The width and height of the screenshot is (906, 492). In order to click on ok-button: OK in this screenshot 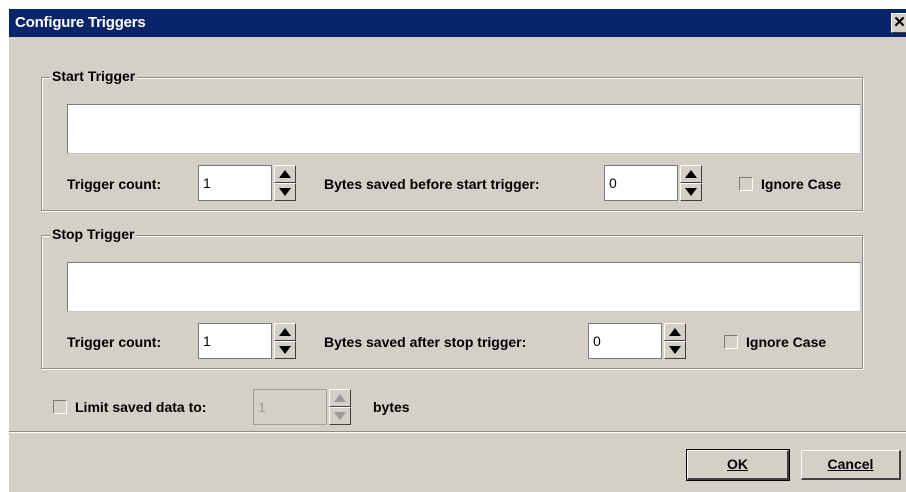, I will do `click(738, 465)`.